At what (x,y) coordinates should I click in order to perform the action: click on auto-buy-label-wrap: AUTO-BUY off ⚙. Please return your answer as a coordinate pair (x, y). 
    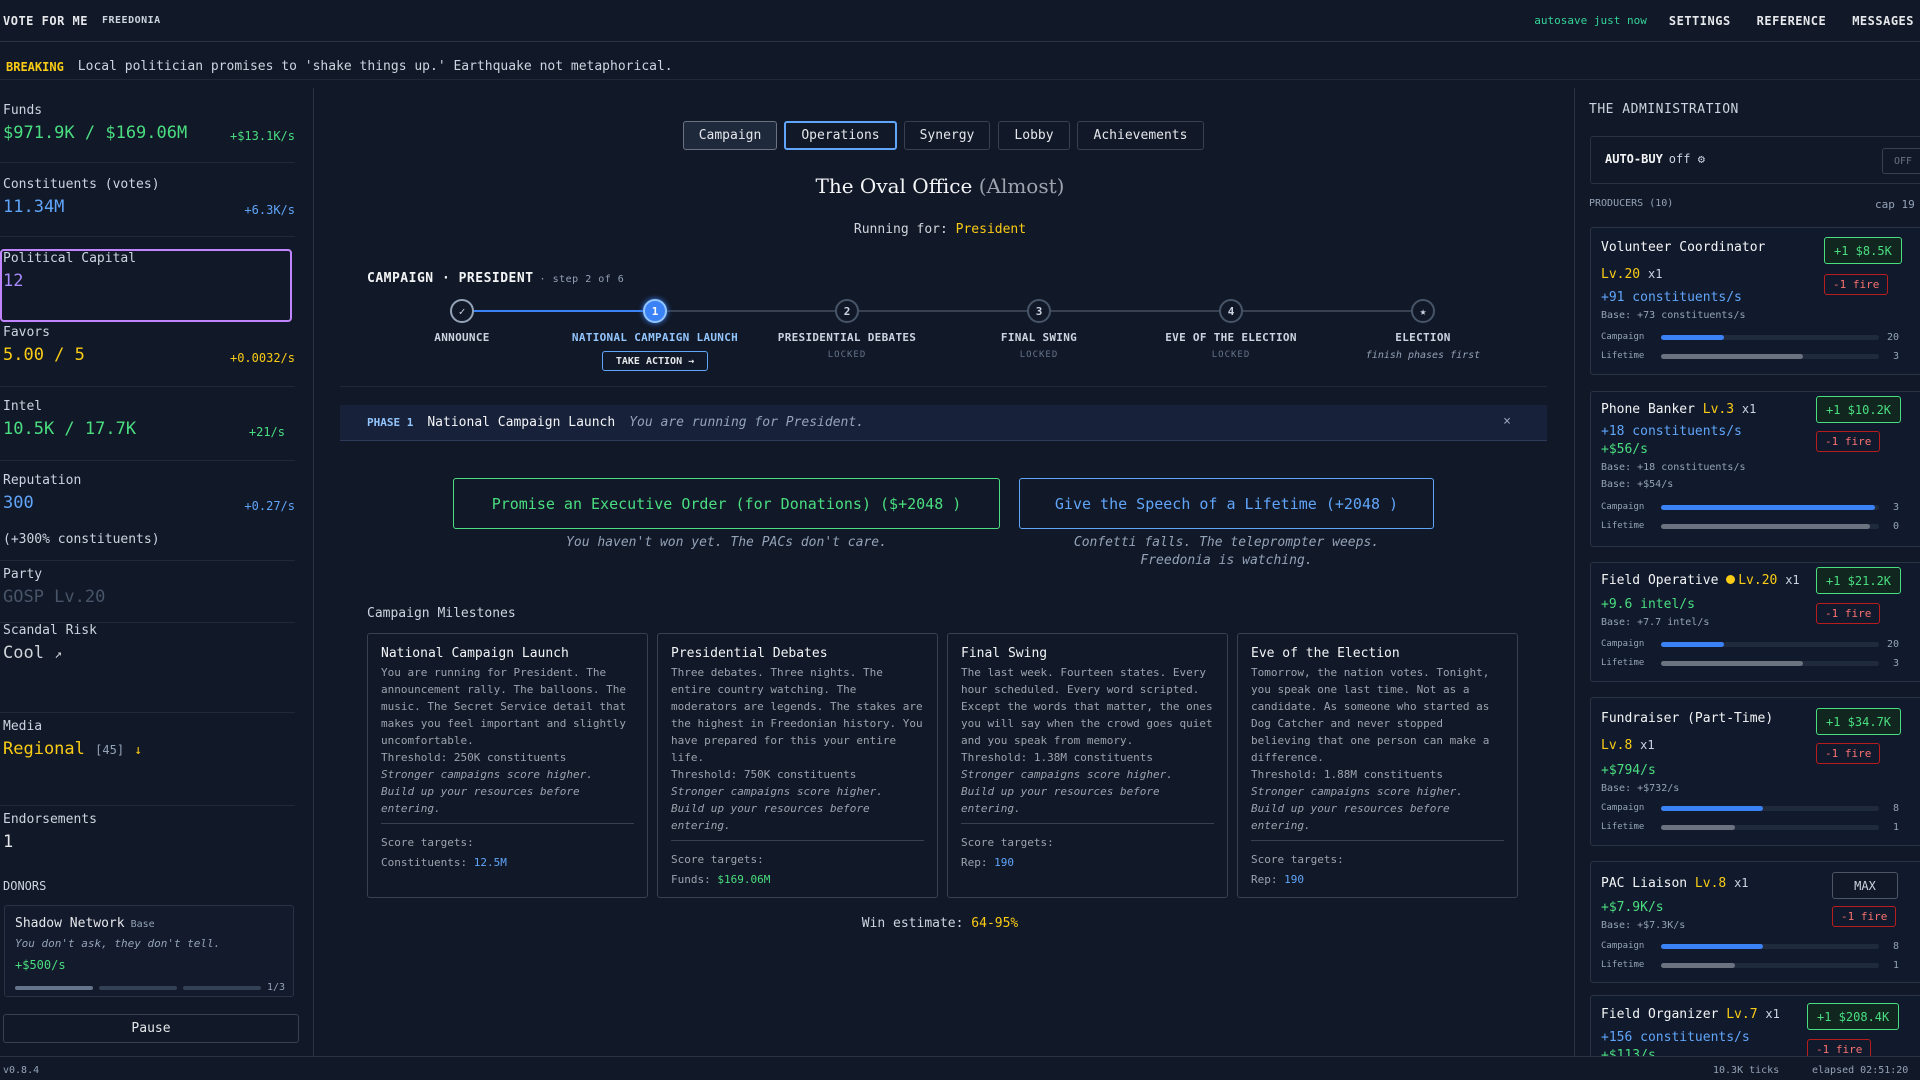
    Looking at the image, I should click on (1655, 159).